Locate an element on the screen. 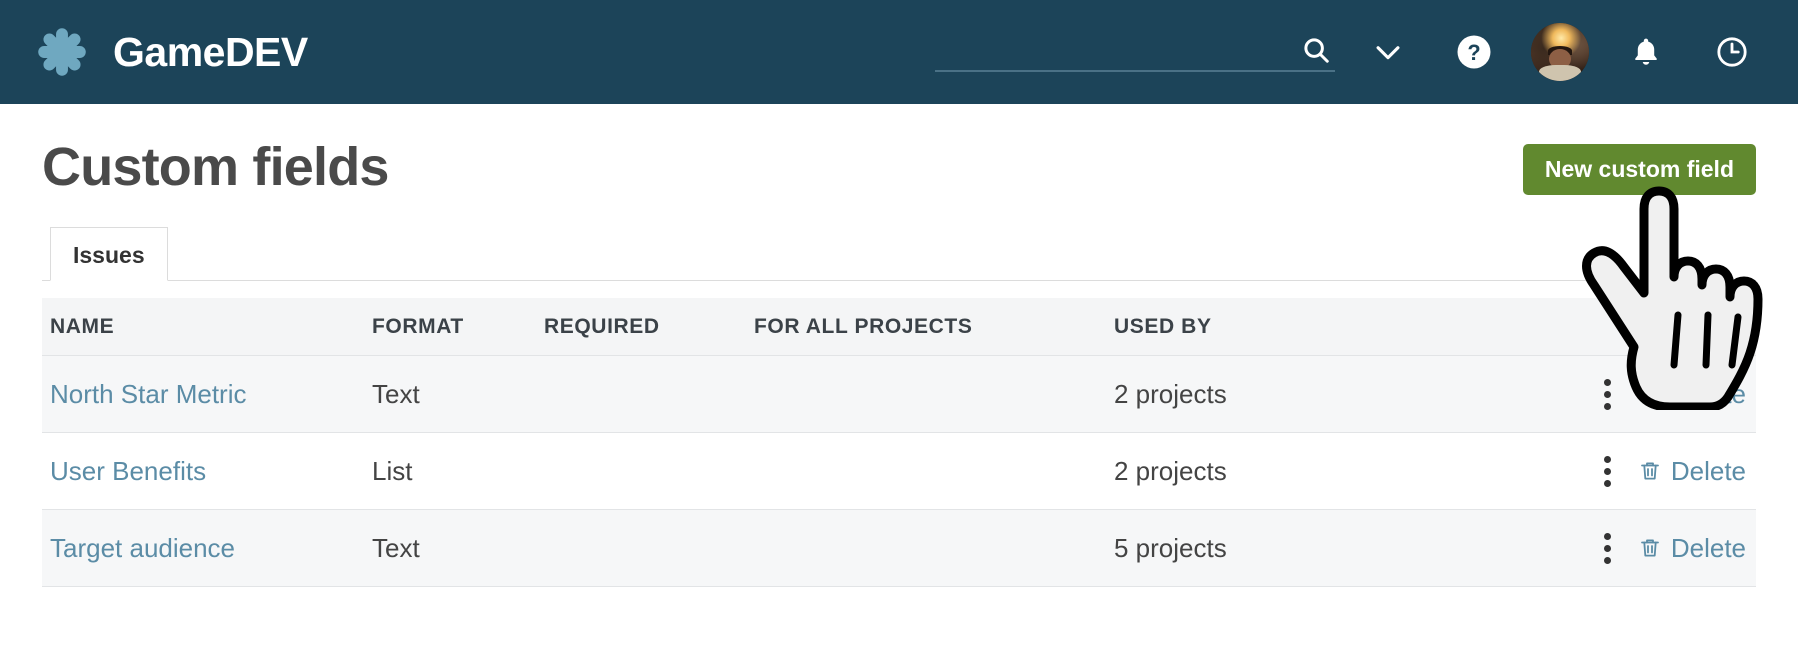 This screenshot has width=1798, height=672. avatar-body is located at coordinates (1560, 72).